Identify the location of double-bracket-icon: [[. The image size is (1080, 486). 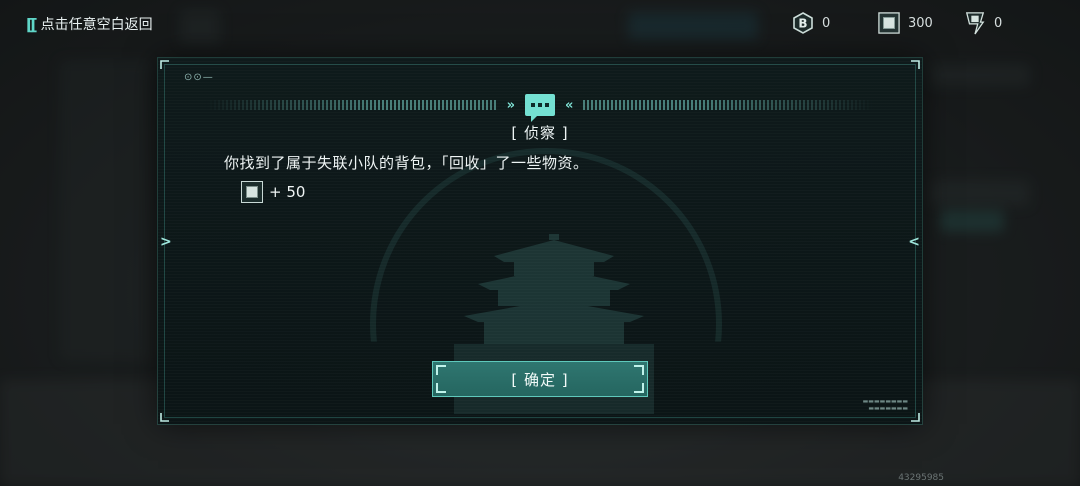
(32, 24).